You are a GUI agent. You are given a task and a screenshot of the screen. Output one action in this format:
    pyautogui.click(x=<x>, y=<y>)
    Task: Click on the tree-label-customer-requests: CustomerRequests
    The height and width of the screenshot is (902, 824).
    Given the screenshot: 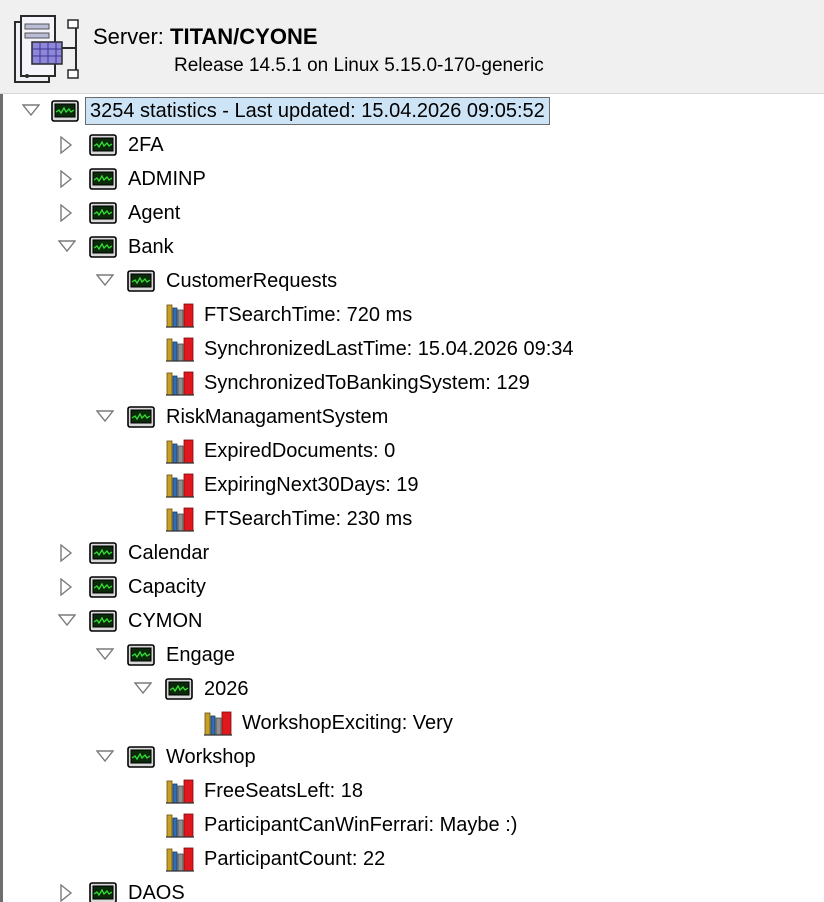 What is the action you would take?
    pyautogui.click(x=251, y=281)
    